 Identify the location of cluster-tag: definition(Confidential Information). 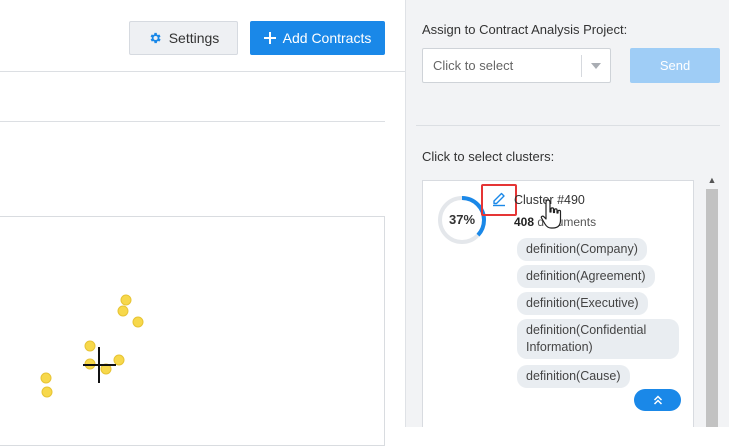
(598, 339).